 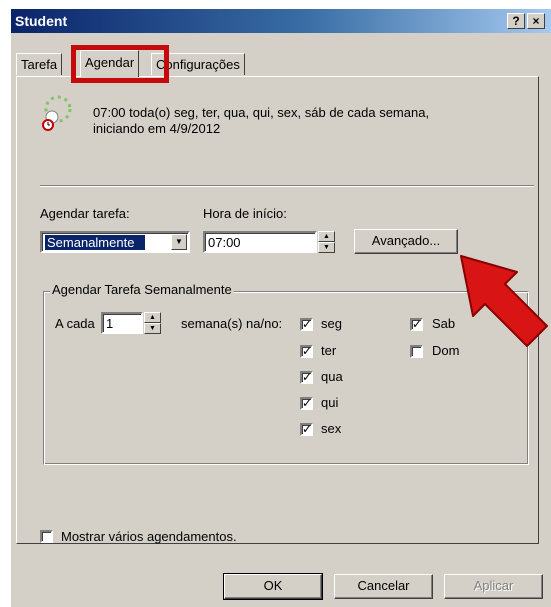 I want to click on every-label: A cada, so click(x=75, y=323).